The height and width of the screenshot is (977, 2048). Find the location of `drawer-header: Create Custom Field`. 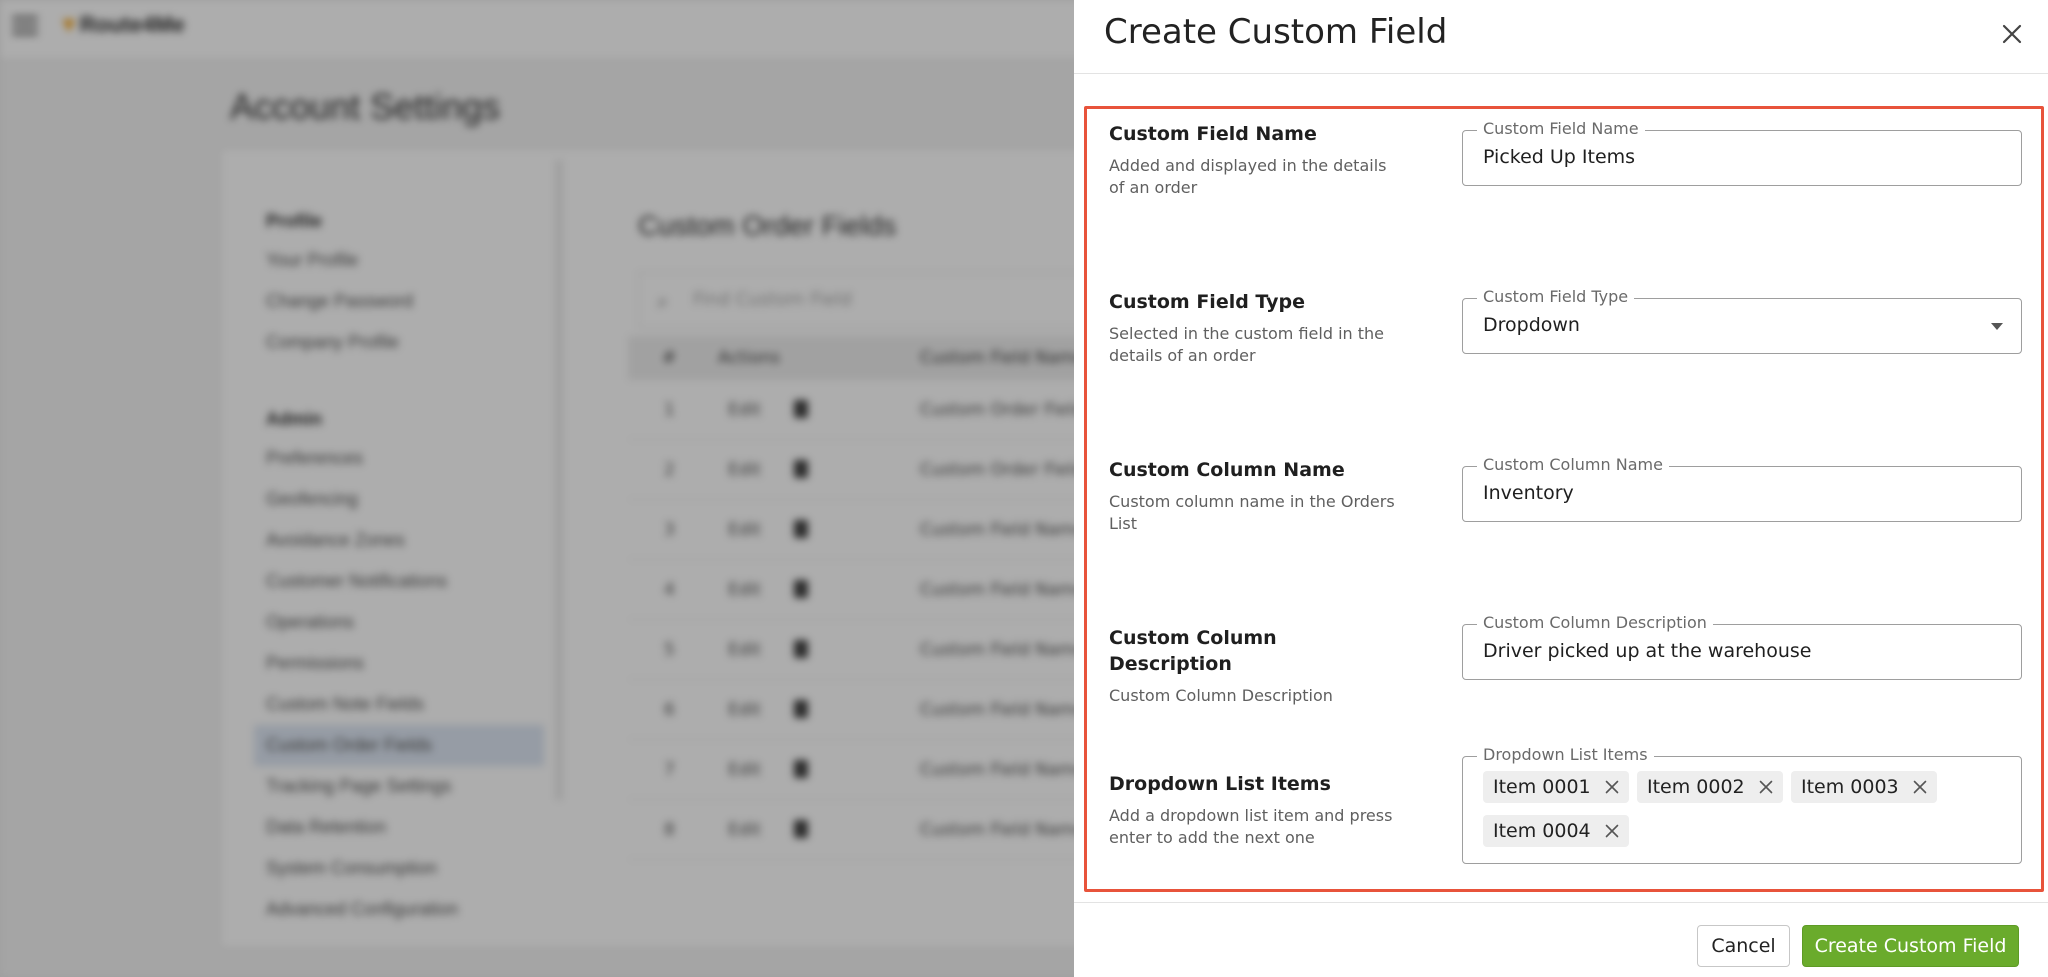

drawer-header: Create Custom Field is located at coordinates (1561, 37).